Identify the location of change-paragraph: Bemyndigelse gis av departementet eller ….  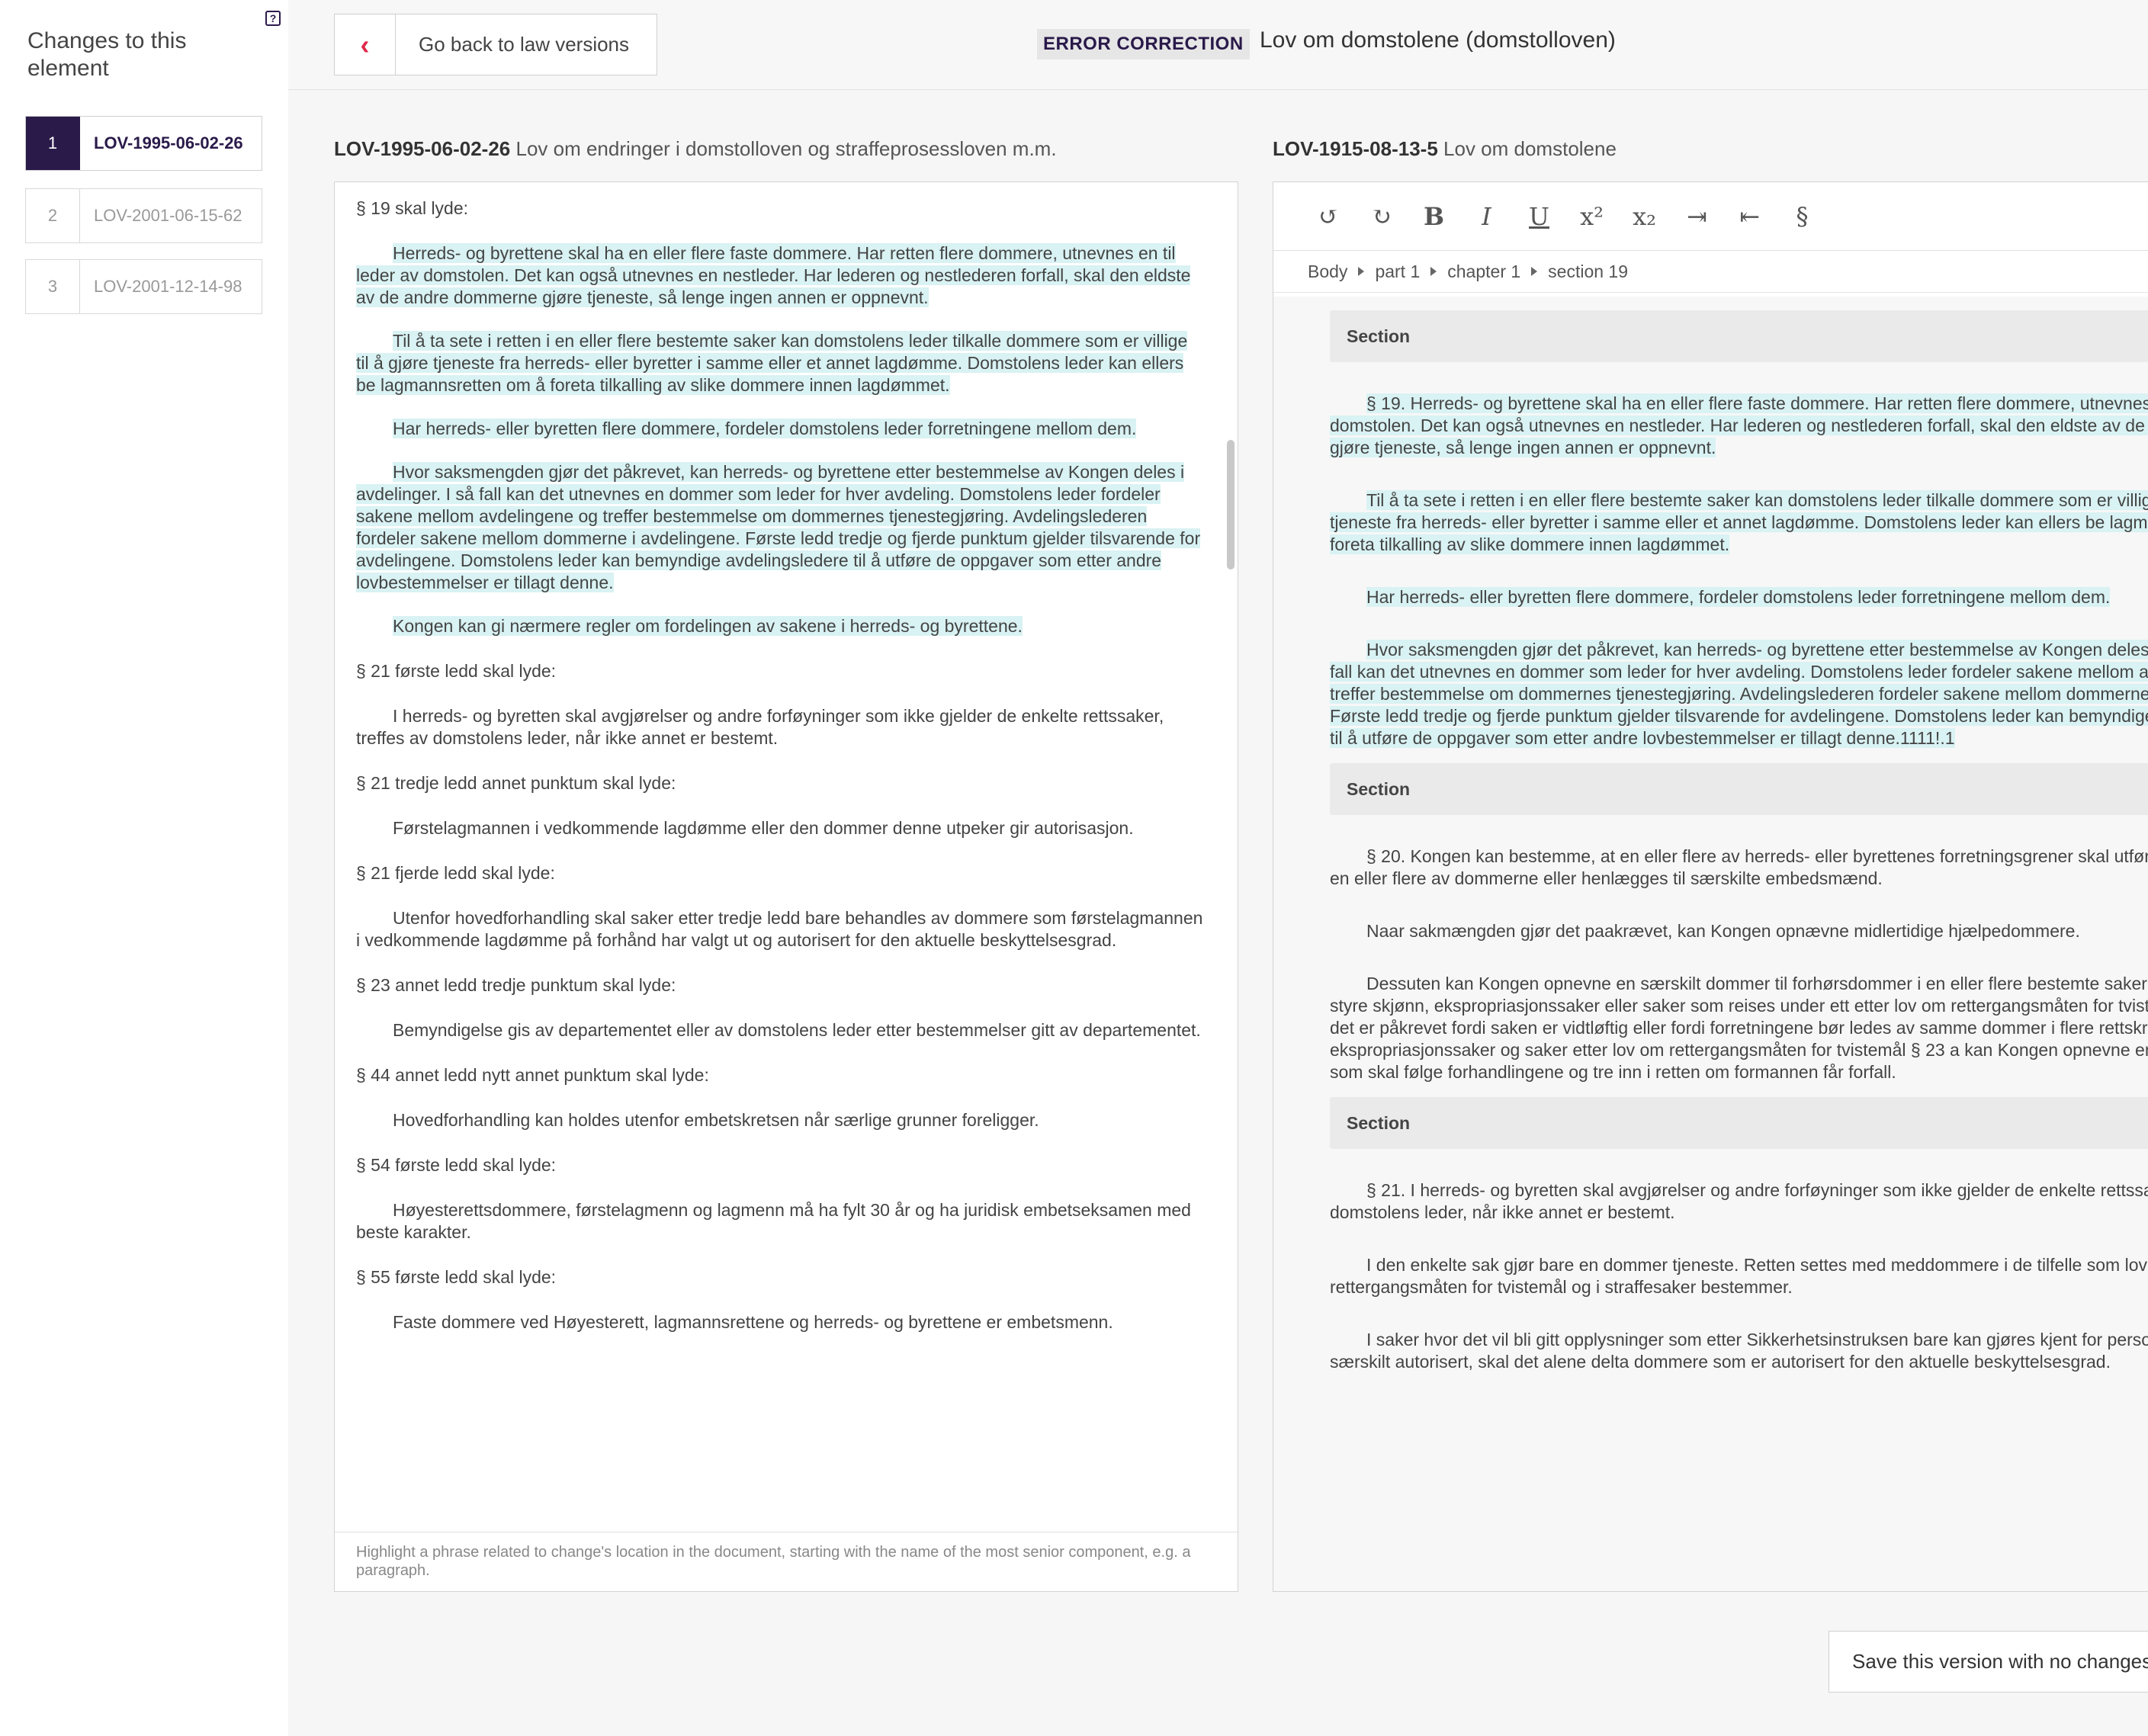
(780, 1030).